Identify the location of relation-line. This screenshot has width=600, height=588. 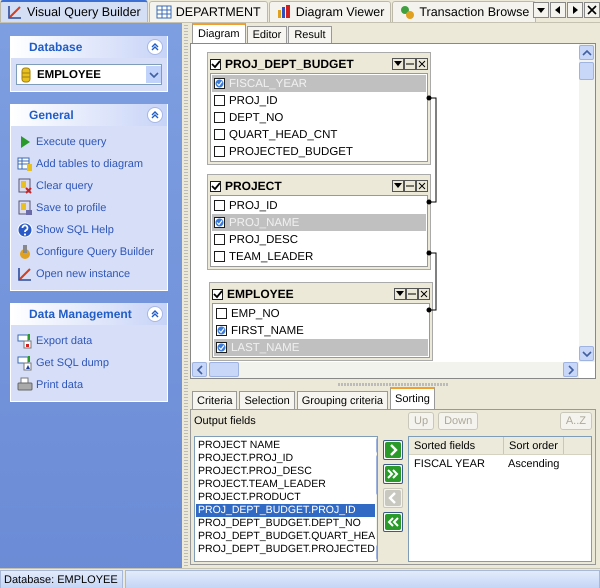
(431, 281).